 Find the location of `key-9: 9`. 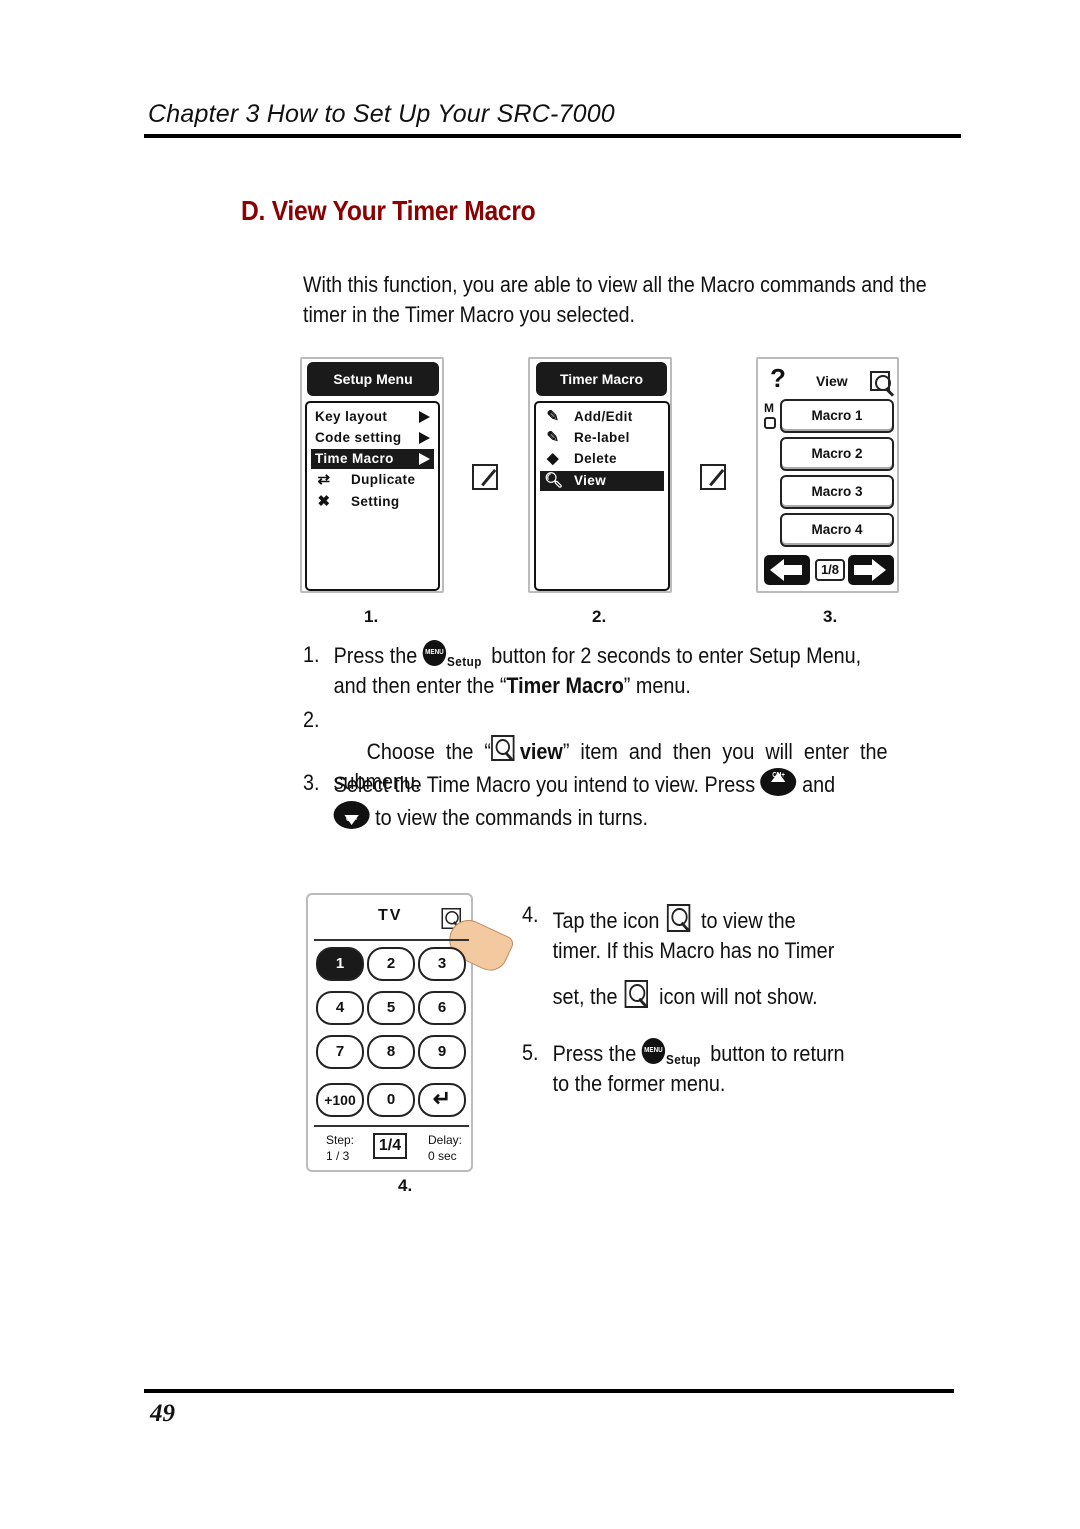

key-9: 9 is located at coordinates (442, 1052).